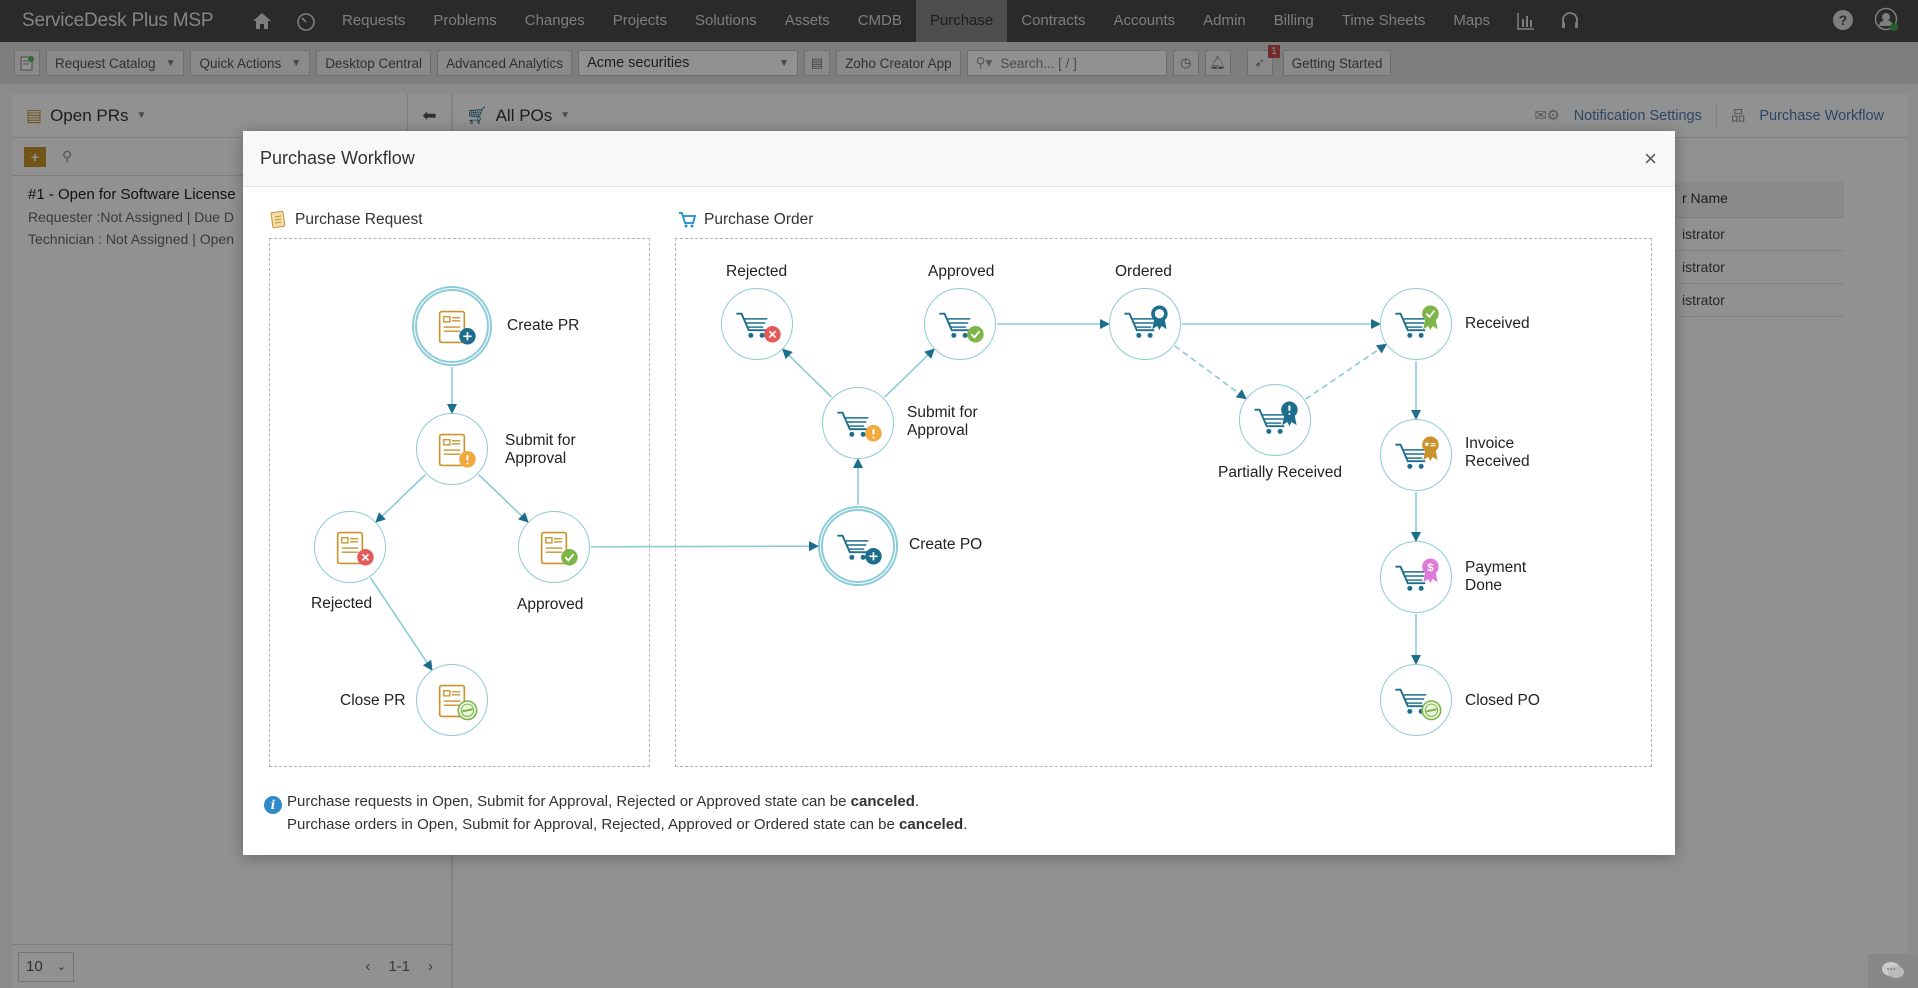  What do you see at coordinates (373, 700) in the screenshot?
I see `pr-close-label: Close PR` at bounding box center [373, 700].